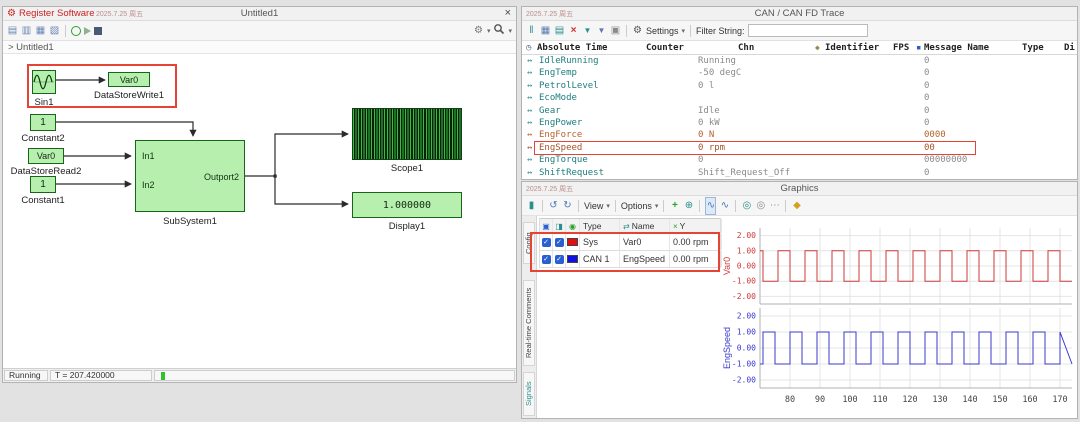  I want to click on camera-icon: ▣, so click(615, 31).